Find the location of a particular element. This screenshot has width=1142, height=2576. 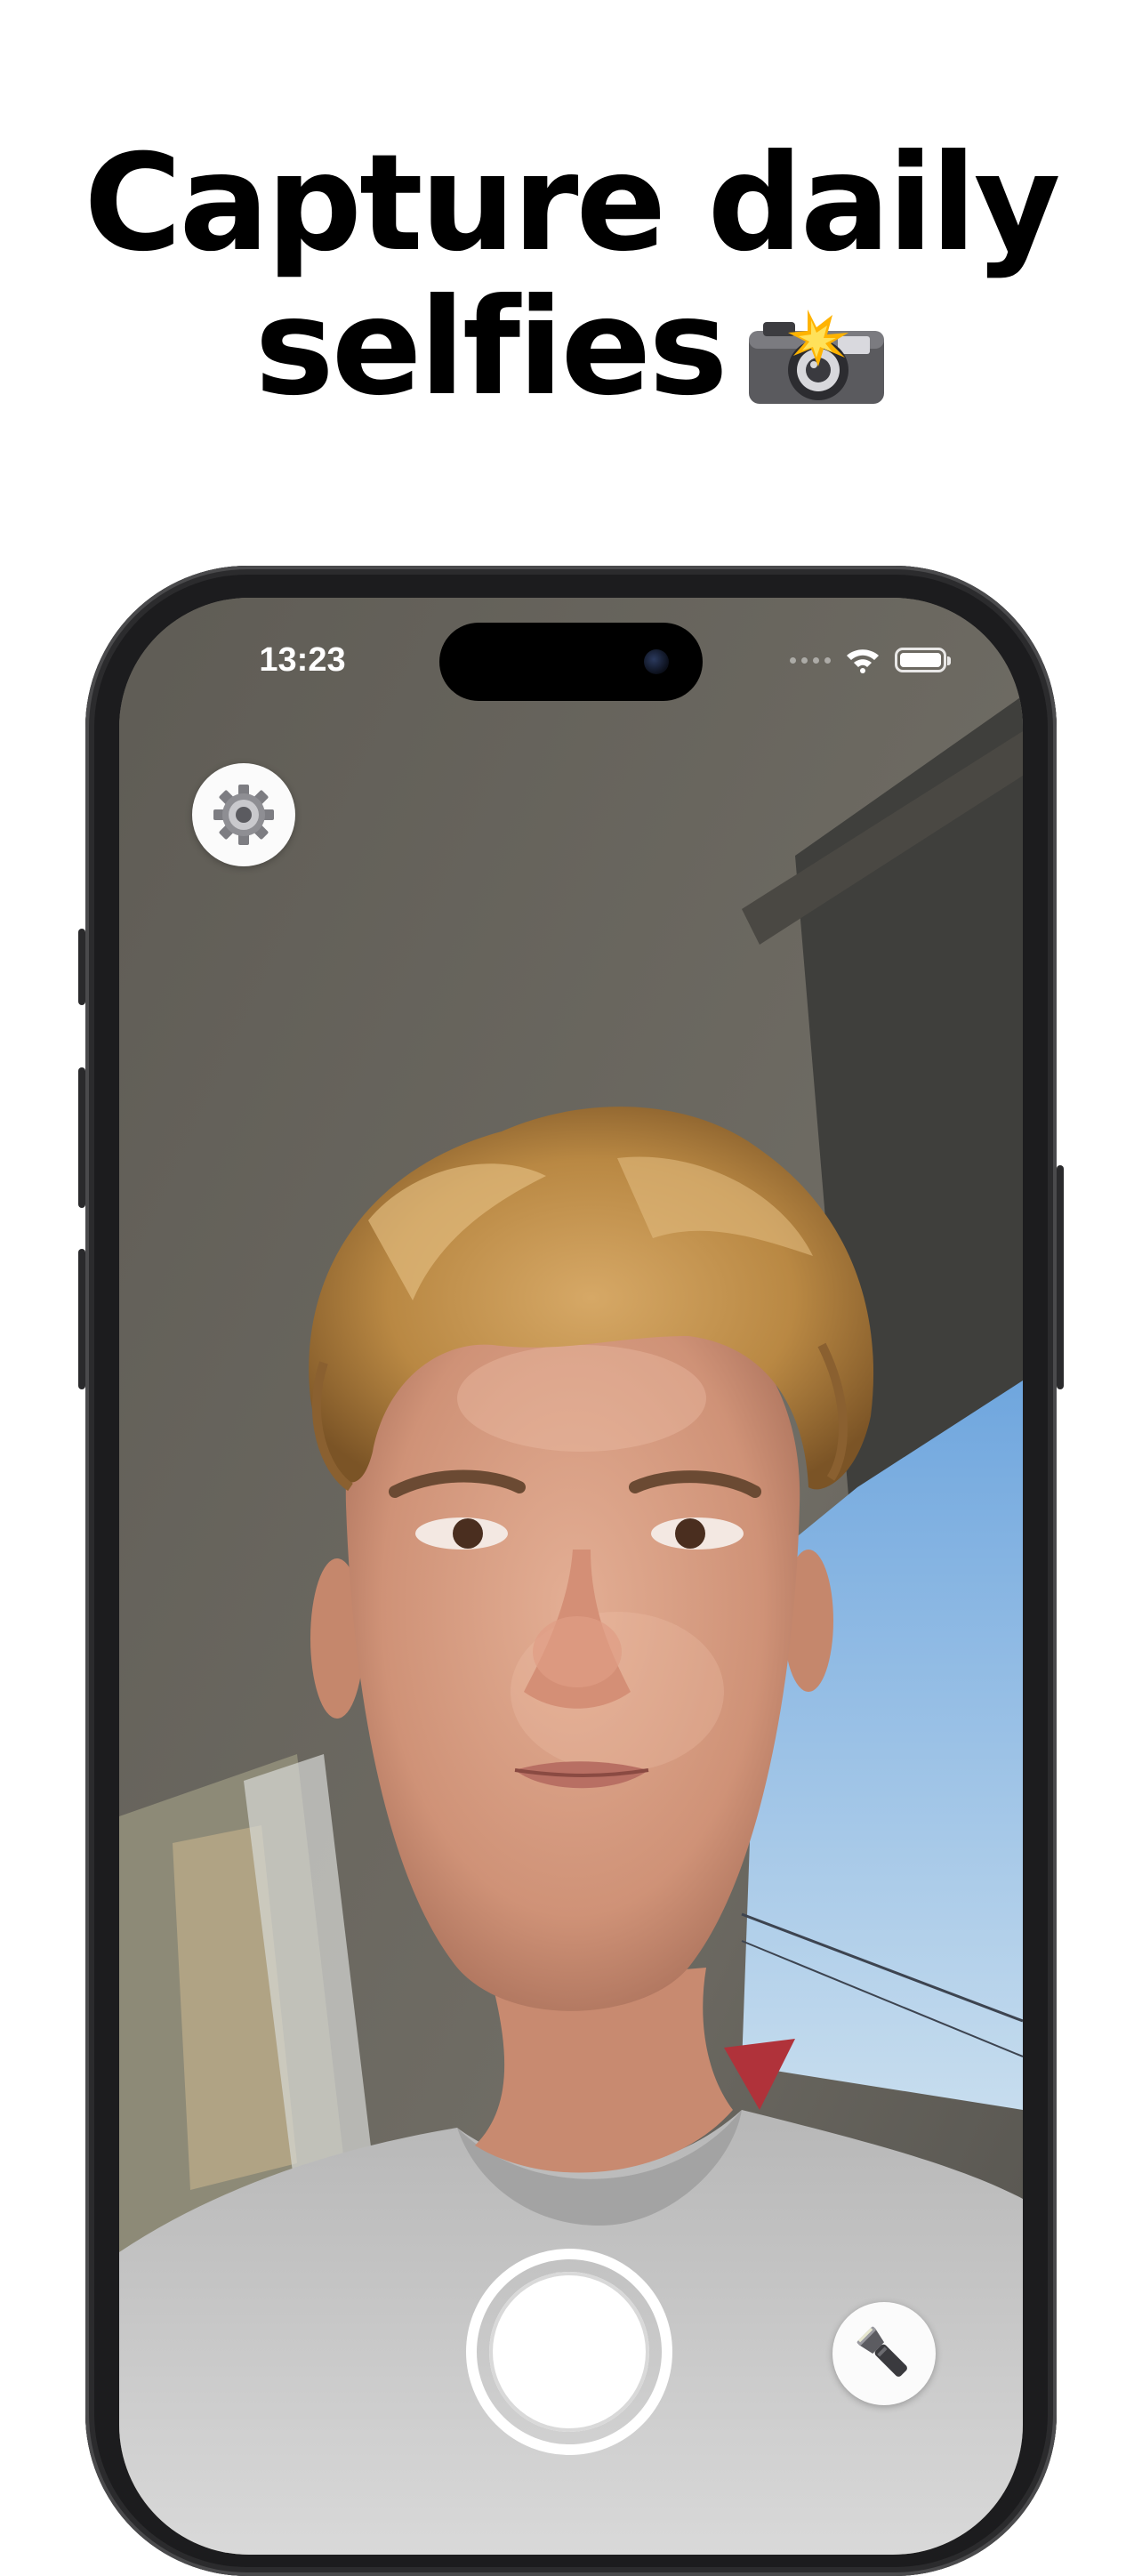

dynamic-island is located at coordinates (571, 662).